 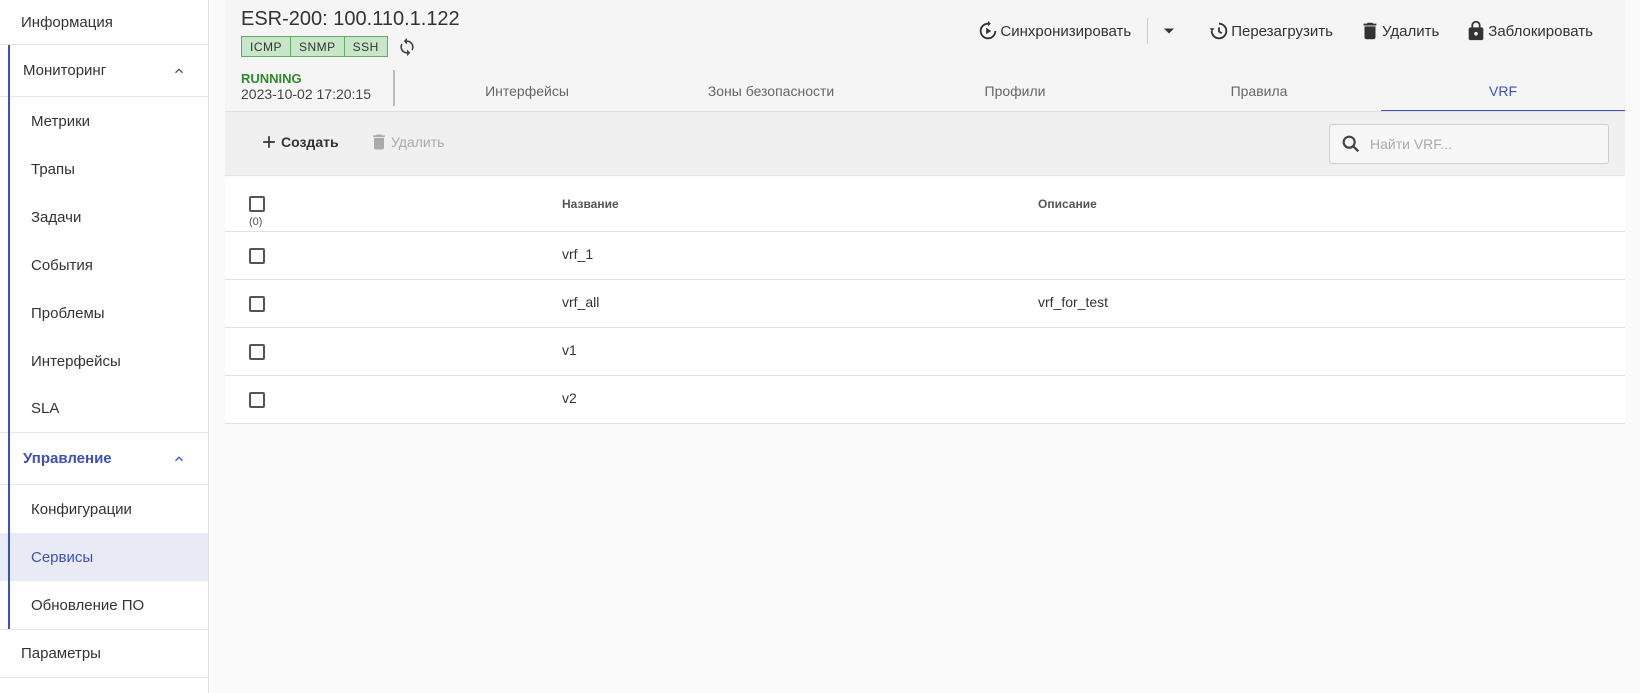 What do you see at coordinates (925, 304) in the screenshot?
I see `table-row: vrf_all vrf_for_test` at bounding box center [925, 304].